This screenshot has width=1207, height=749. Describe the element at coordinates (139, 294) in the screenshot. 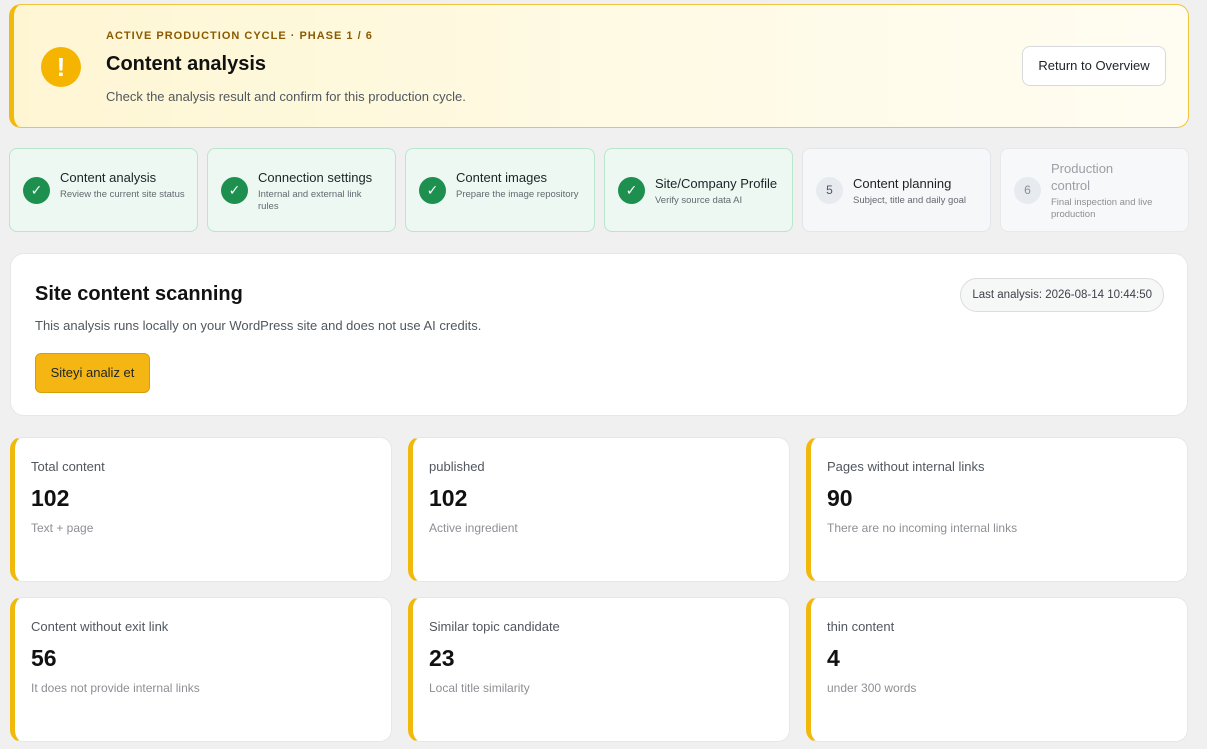

I see `scan-title: Site content scanning` at that location.